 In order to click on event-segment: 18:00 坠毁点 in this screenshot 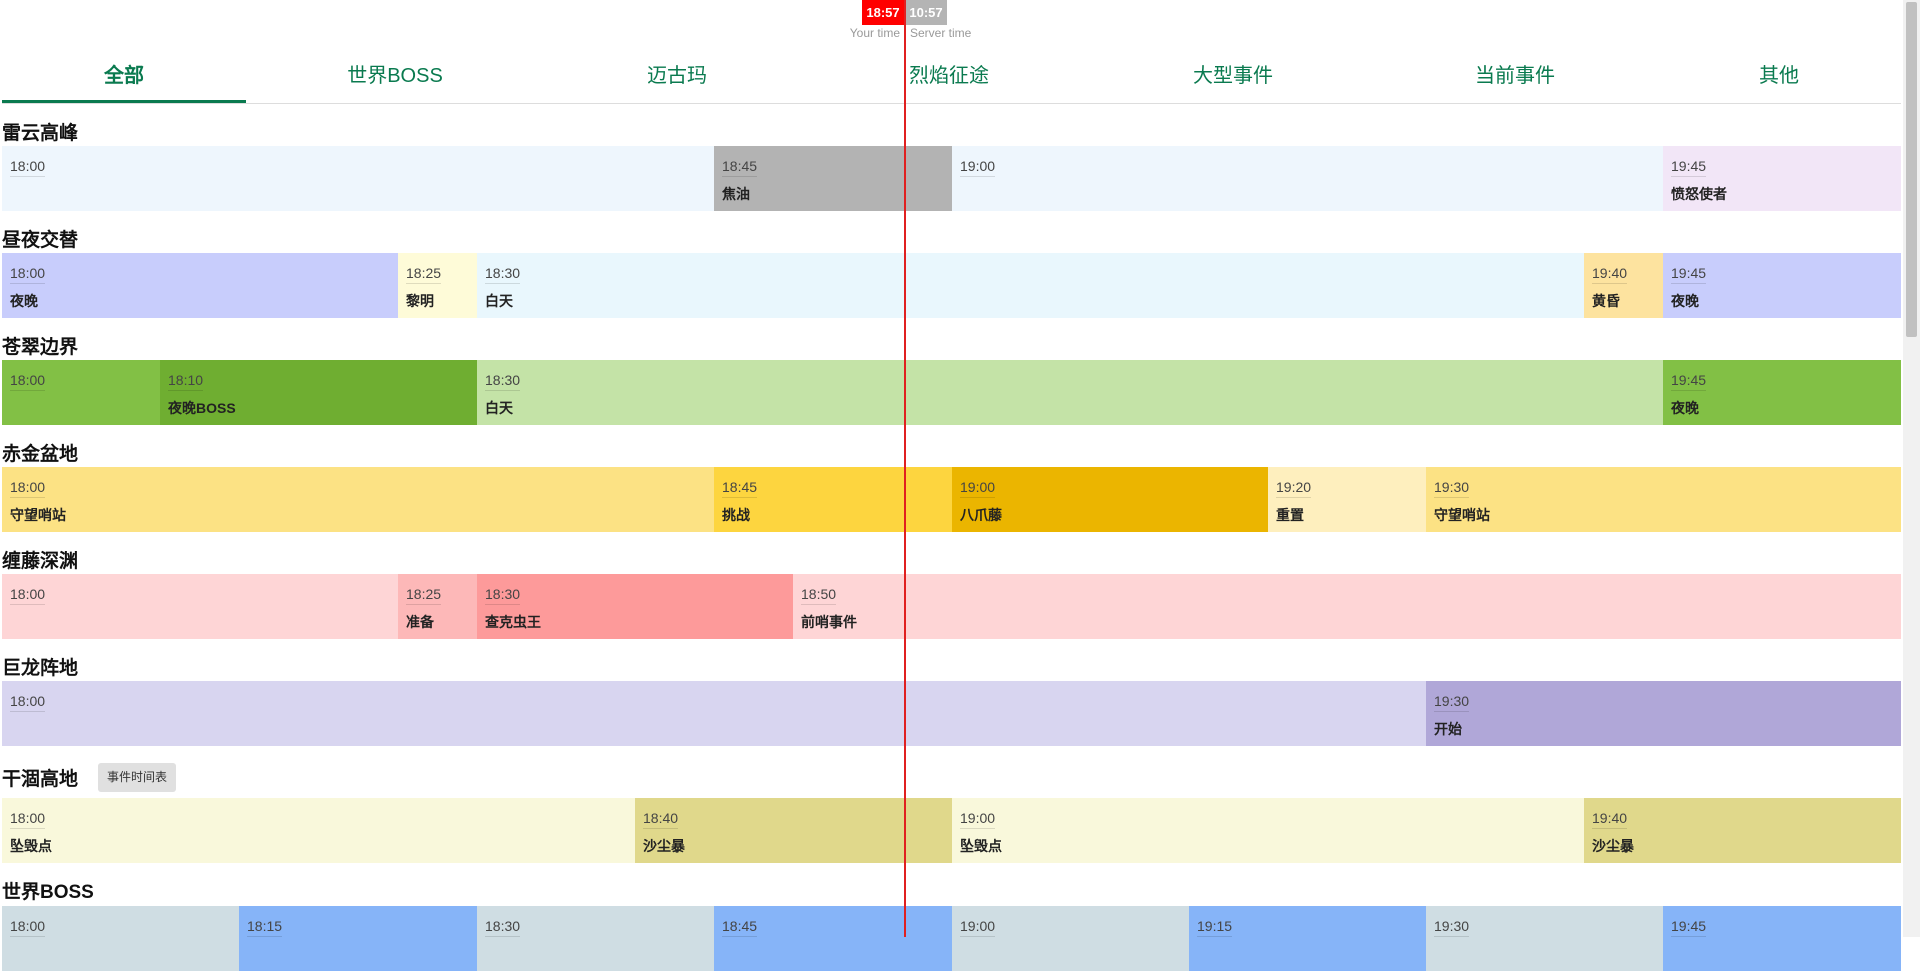, I will do `click(318, 830)`.